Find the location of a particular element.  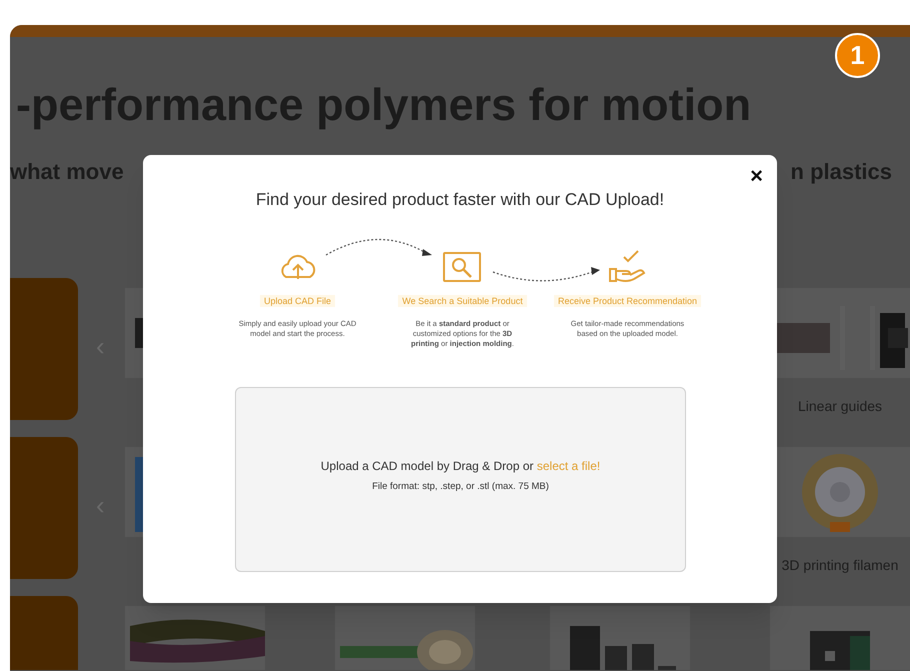

file-format-note: File format: stp, .step, or .stl (max. 75 MB) is located at coordinates (460, 487).